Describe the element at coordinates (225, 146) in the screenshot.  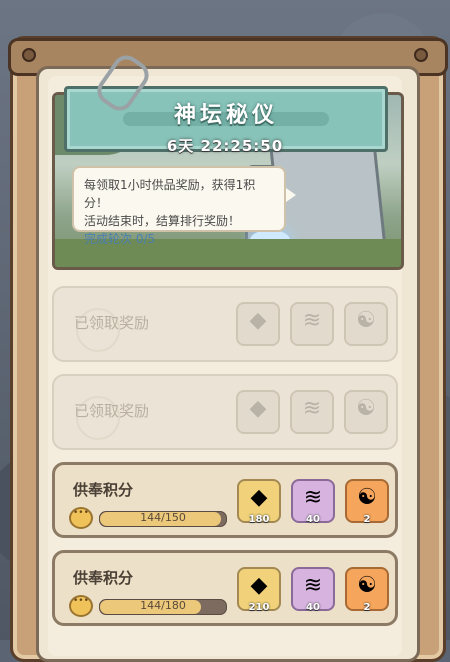
I see `countdown-timer: 6天 22:25:50` at that location.